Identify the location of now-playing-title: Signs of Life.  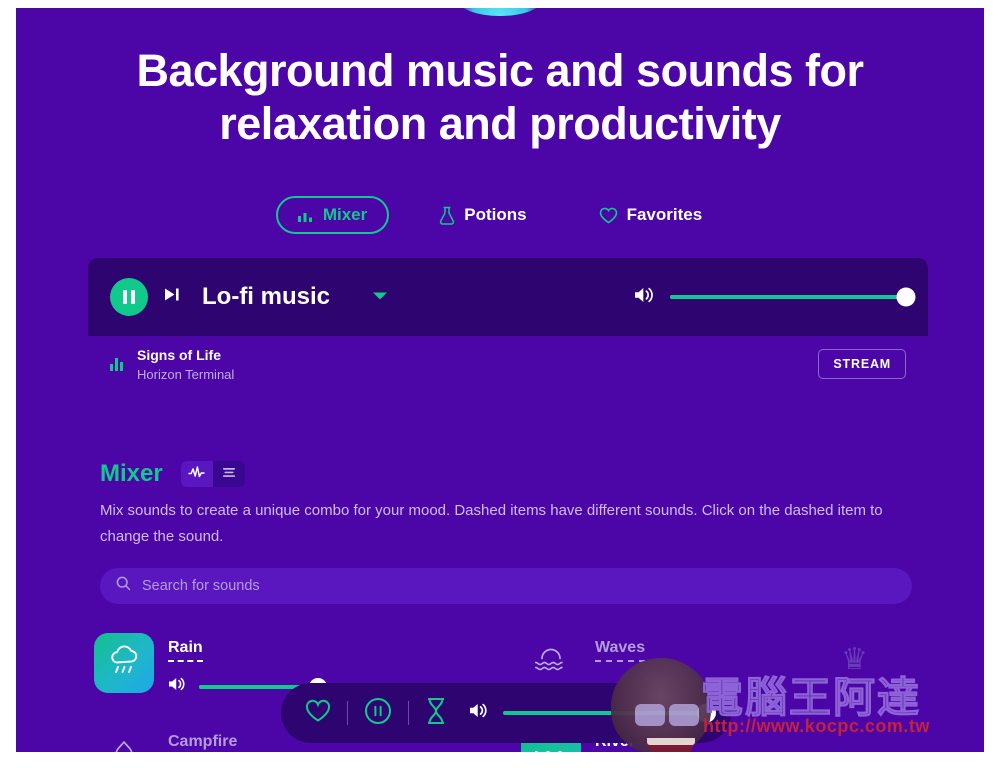
(179, 354).